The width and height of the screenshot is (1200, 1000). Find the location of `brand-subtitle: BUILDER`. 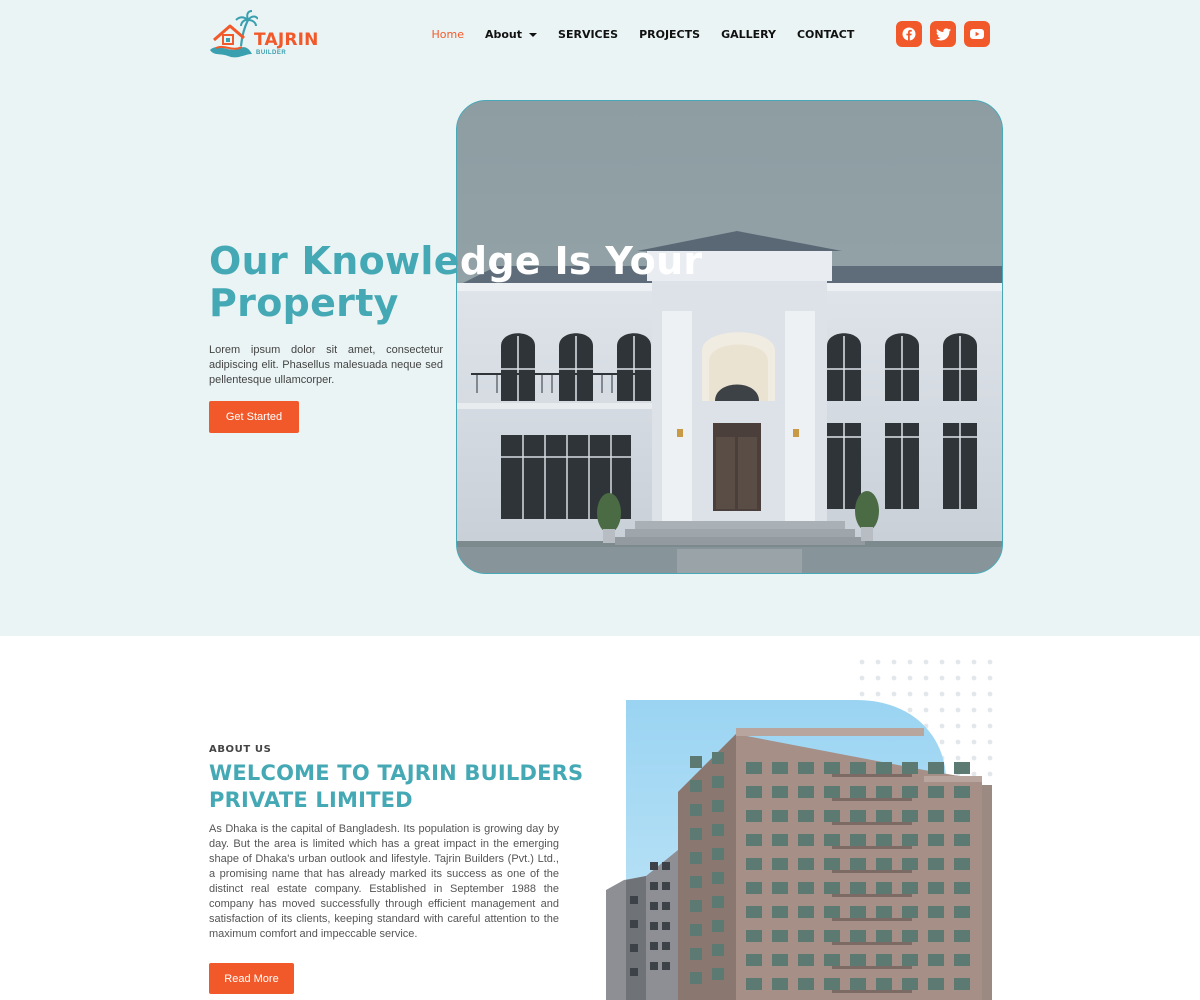

brand-subtitle: BUILDER is located at coordinates (271, 53).